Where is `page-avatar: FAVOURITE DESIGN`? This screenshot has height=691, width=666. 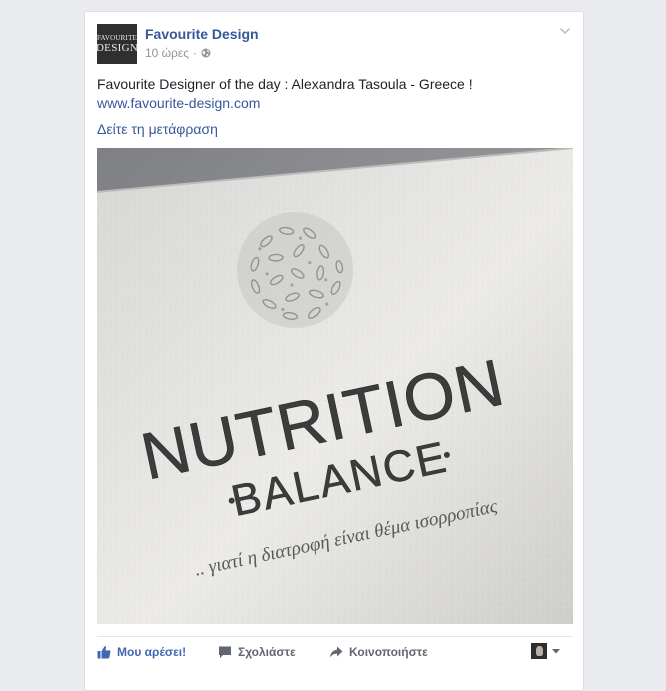
page-avatar: FAVOURITE DESIGN is located at coordinates (117, 44).